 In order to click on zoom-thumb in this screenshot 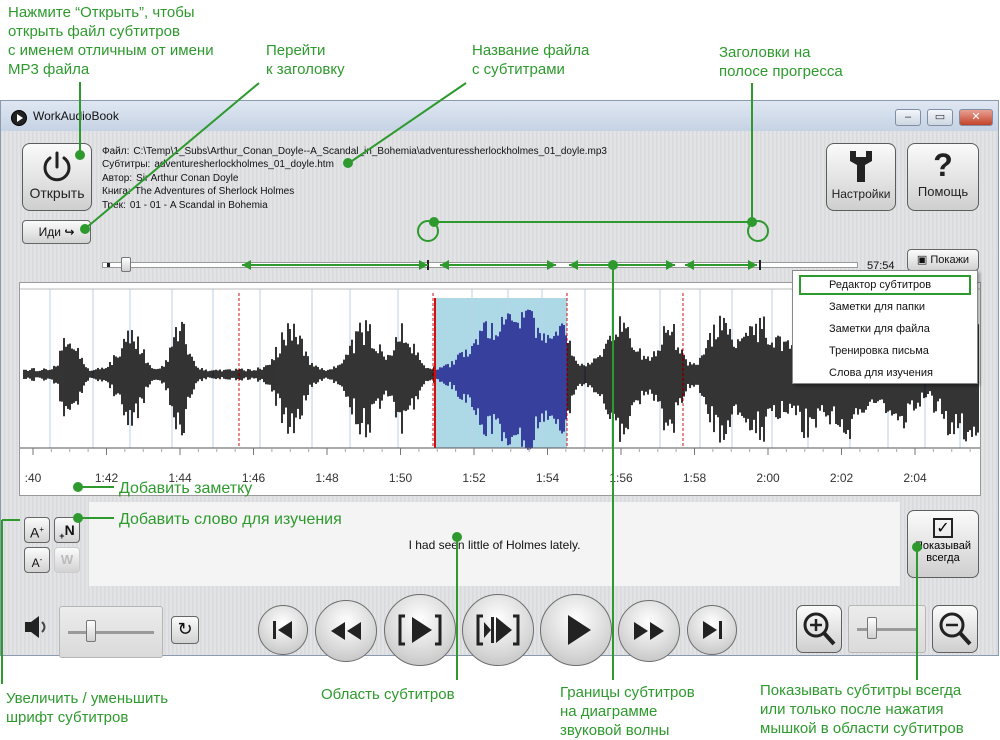, I will do `click(872, 628)`.